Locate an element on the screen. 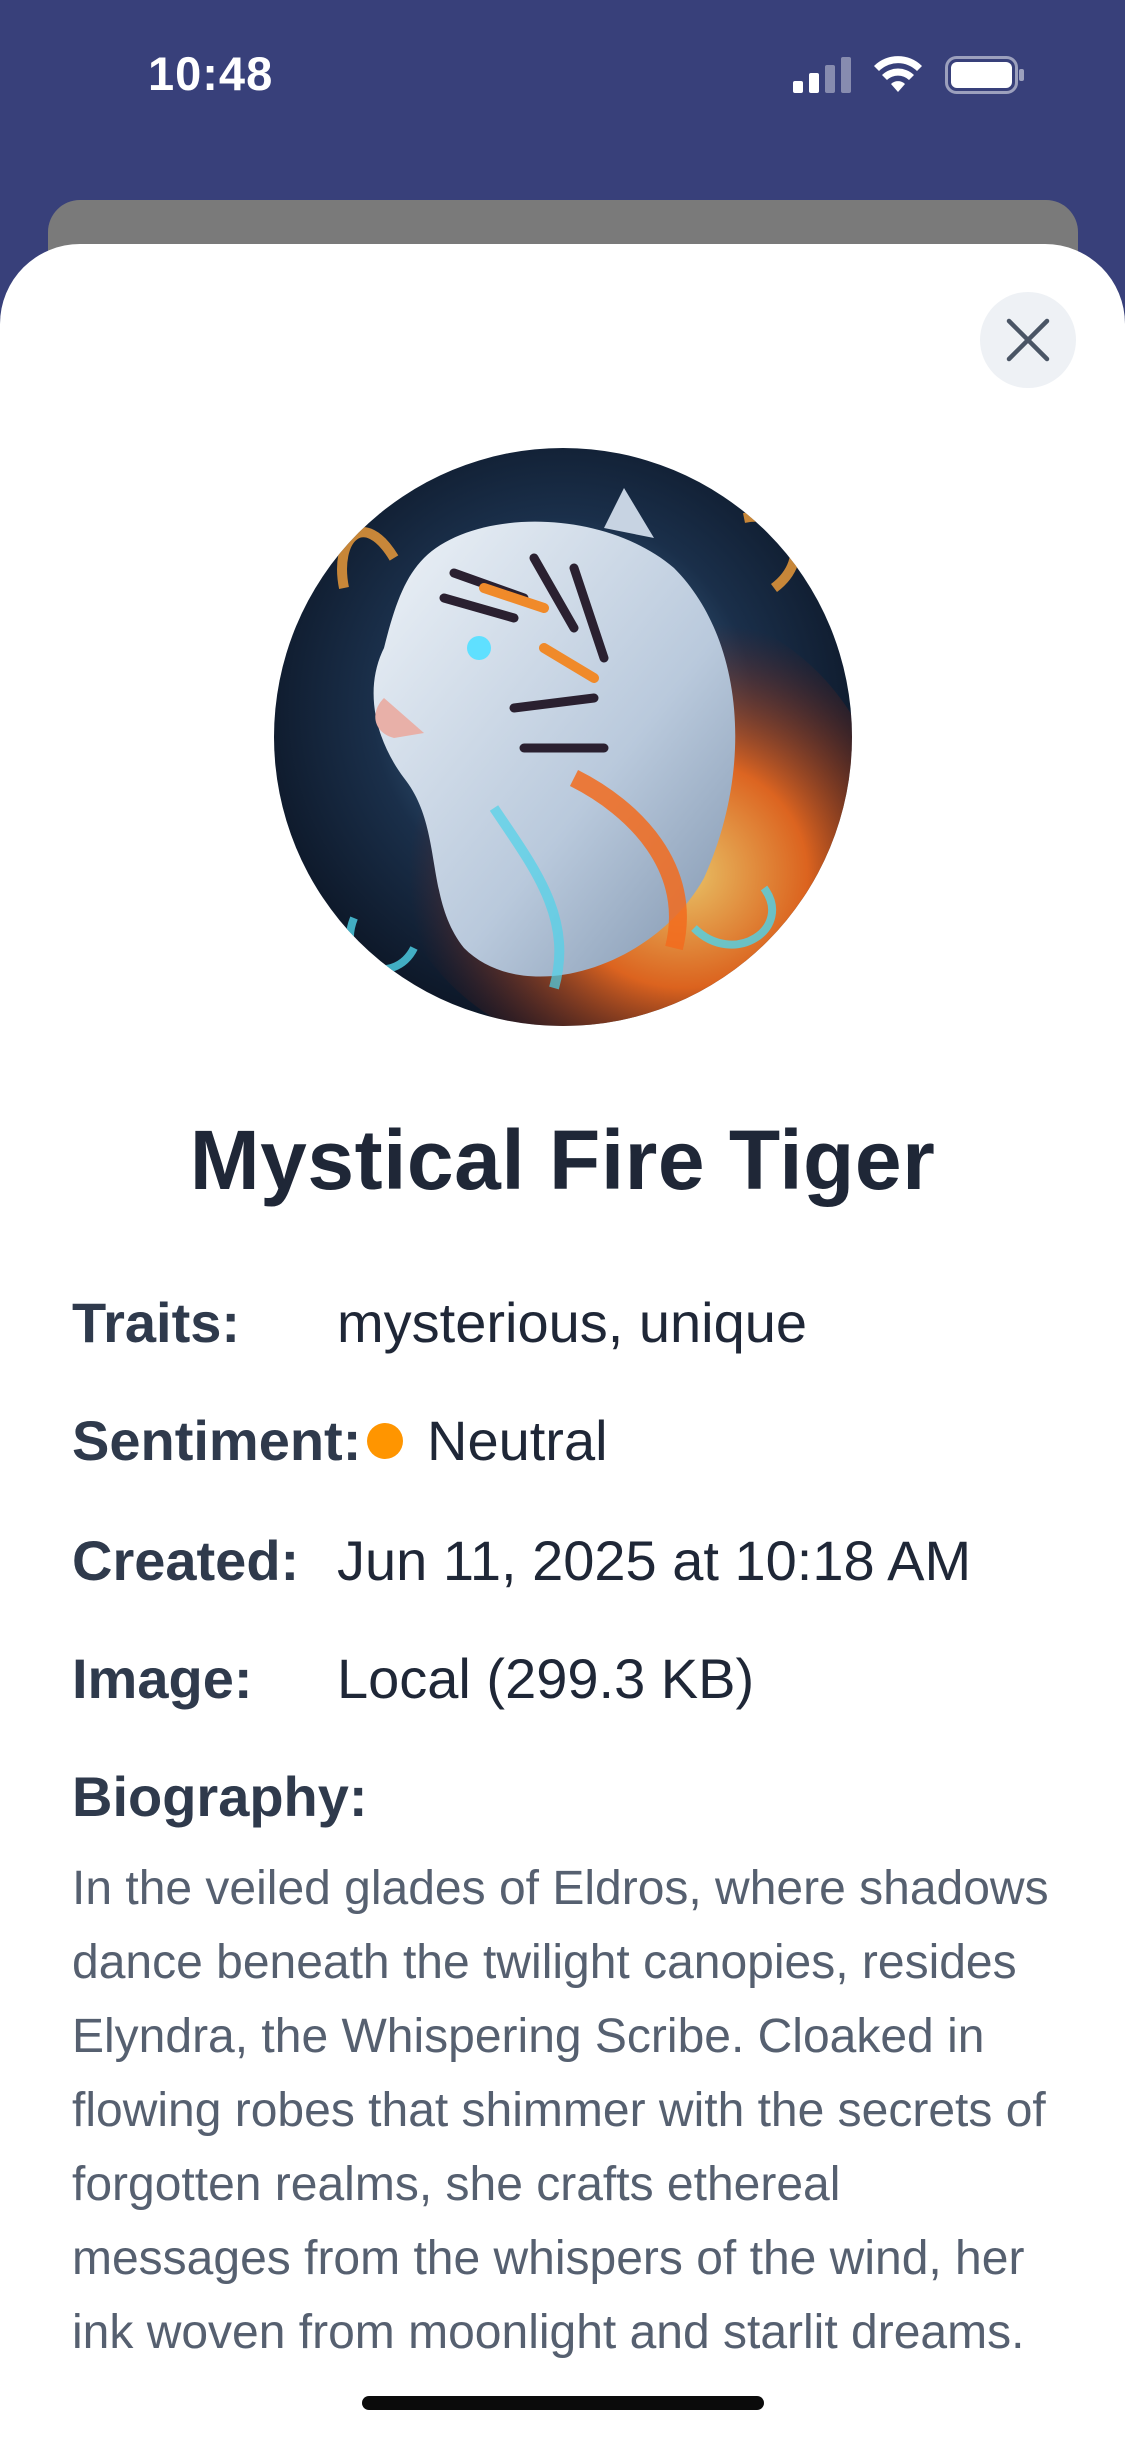  created-label: Created: is located at coordinates (186, 1560).